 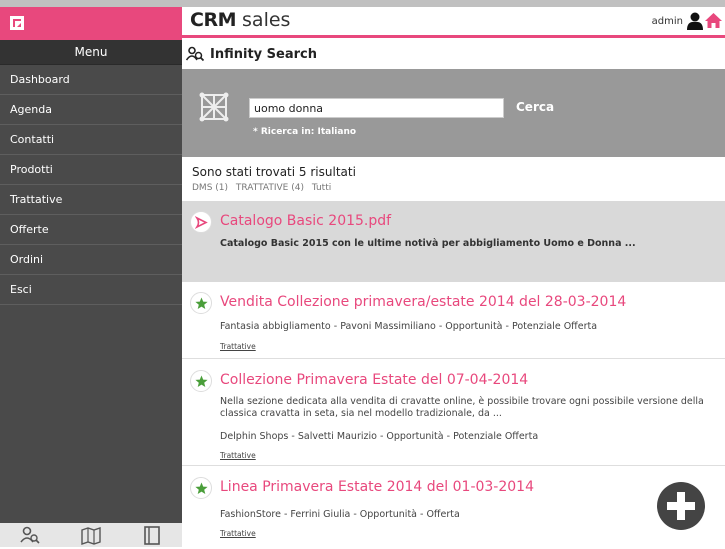 I want to click on pdf-badge, so click(x=201, y=222).